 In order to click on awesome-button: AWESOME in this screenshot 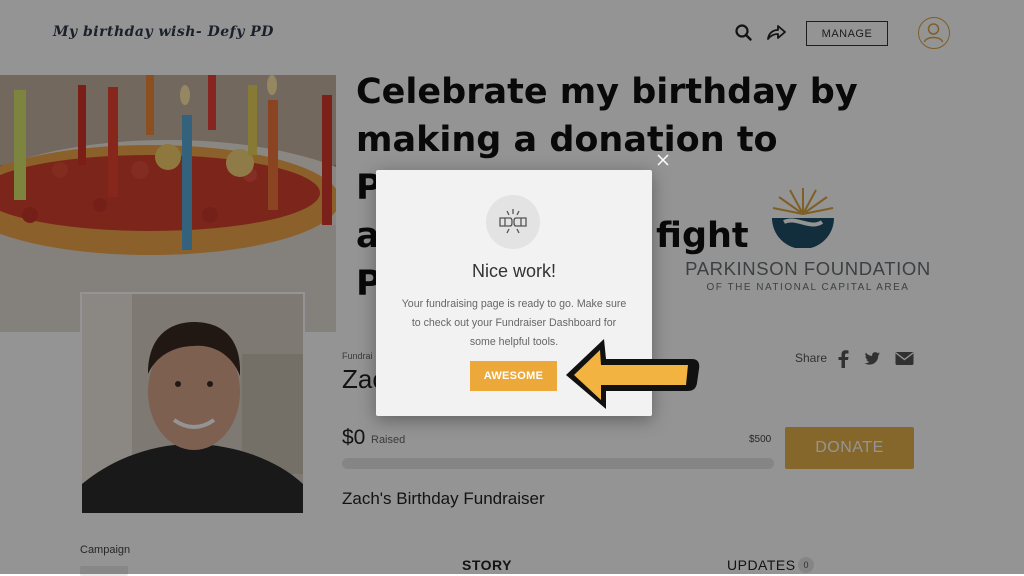, I will do `click(513, 376)`.